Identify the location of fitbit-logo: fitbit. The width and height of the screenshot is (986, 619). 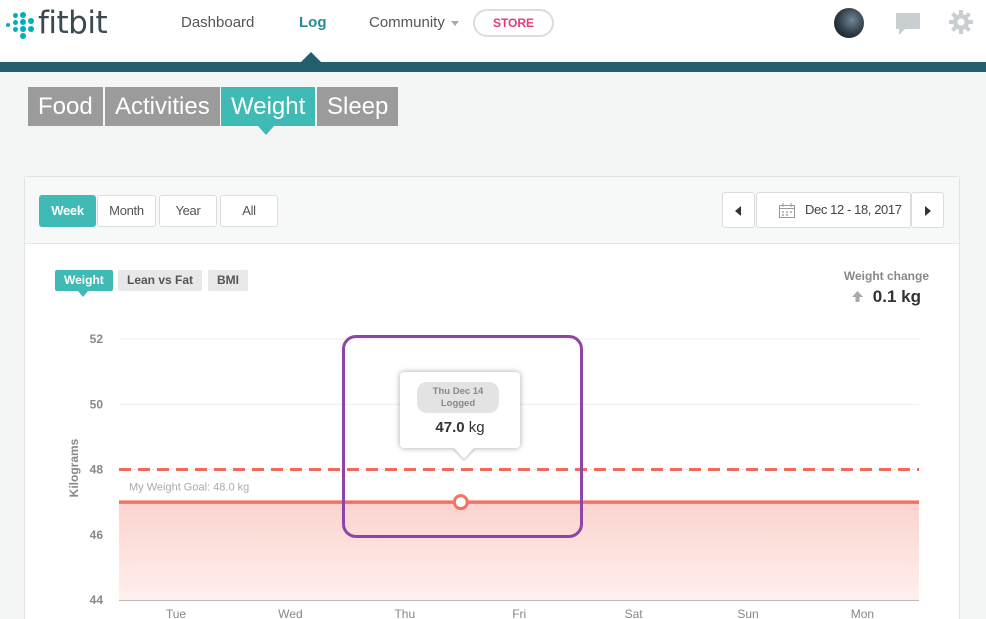
(54, 23).